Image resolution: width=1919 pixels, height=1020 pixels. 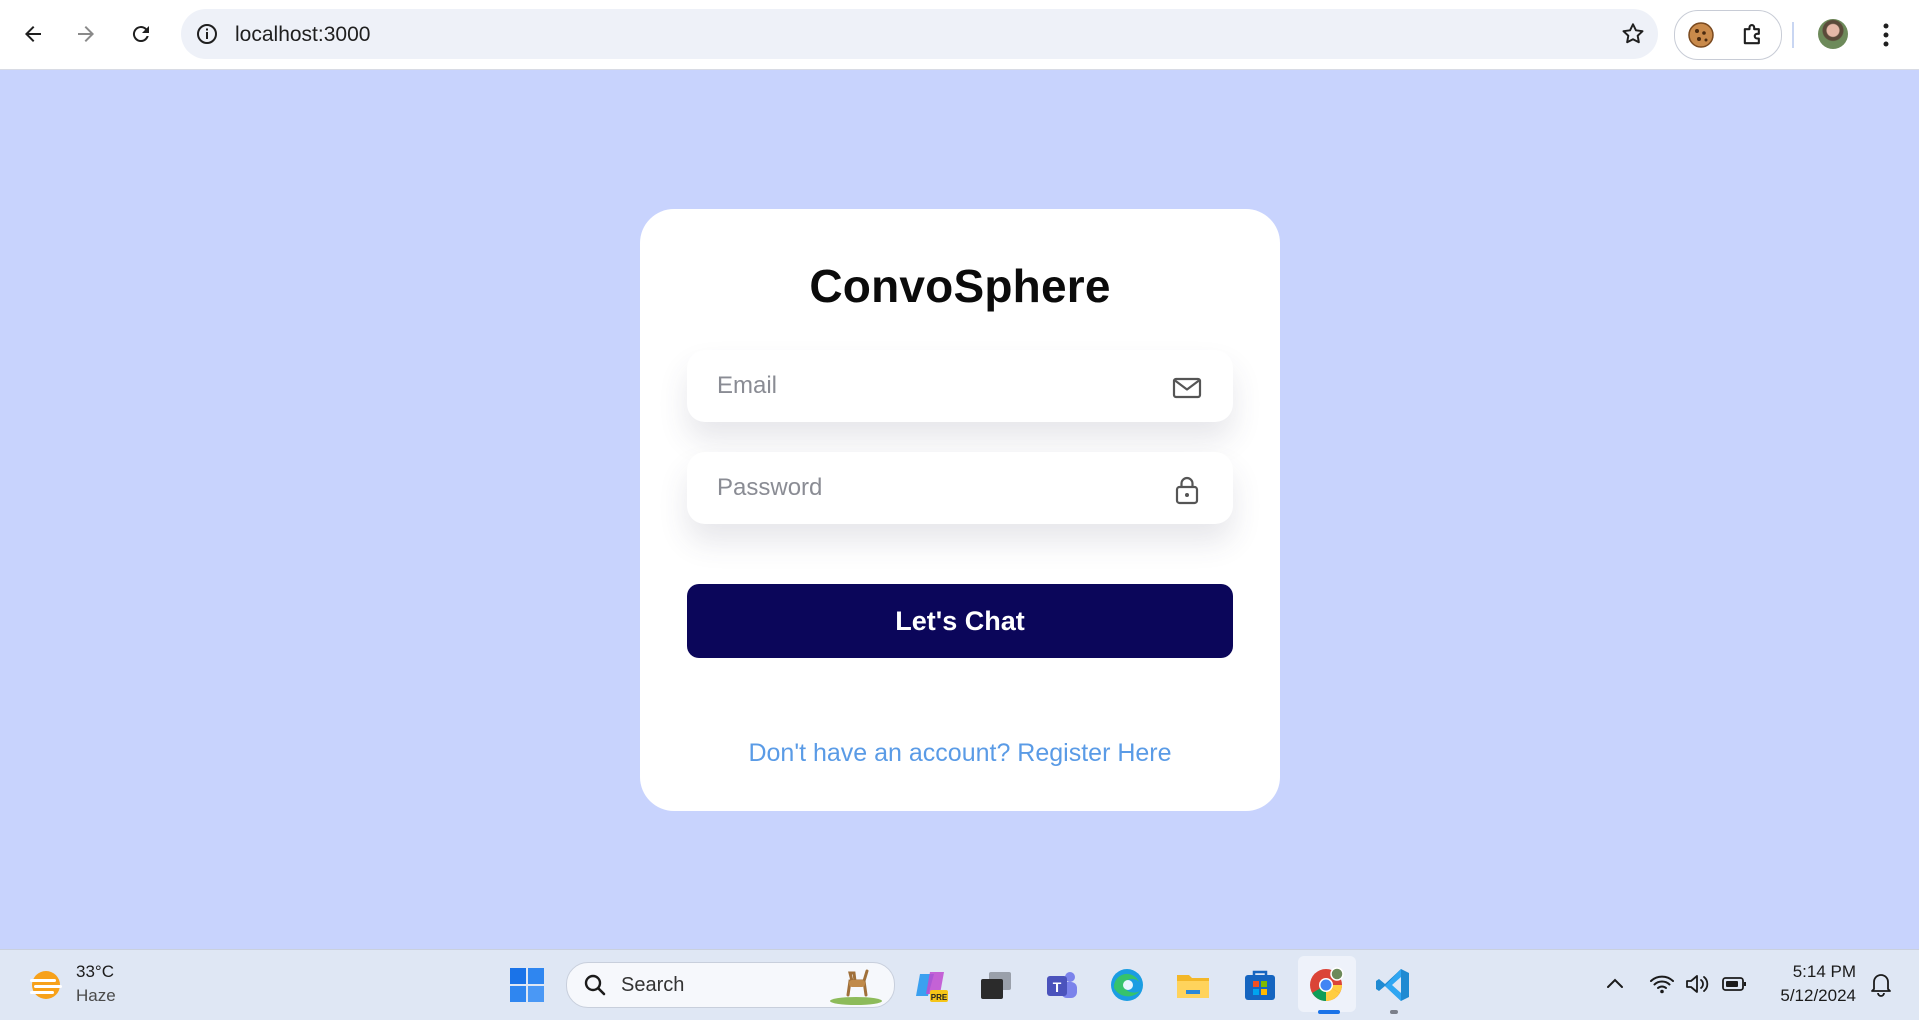 I want to click on teams-icon: T, so click(x=1062, y=985).